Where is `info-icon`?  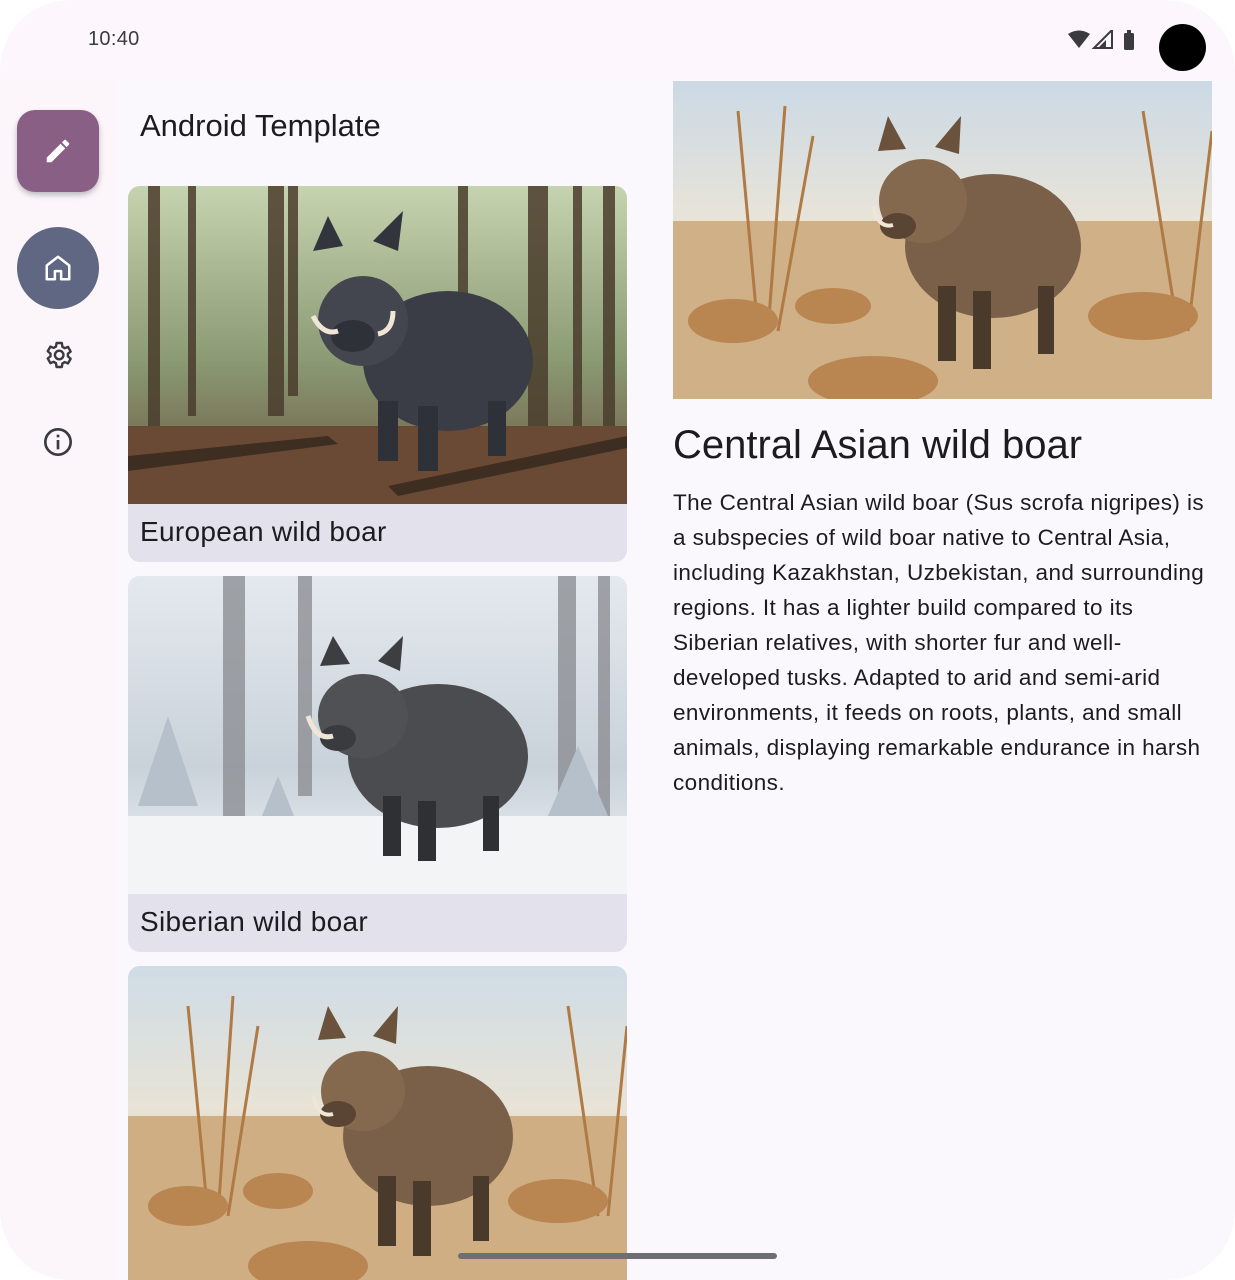 info-icon is located at coordinates (58, 442).